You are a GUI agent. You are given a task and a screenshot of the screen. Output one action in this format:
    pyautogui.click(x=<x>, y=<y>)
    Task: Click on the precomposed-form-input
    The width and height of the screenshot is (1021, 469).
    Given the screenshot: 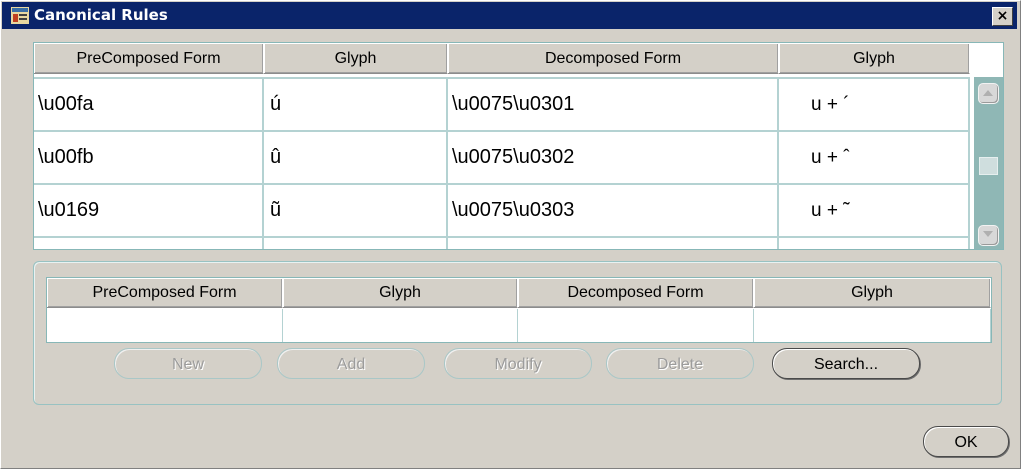 What is the action you would take?
    pyautogui.click(x=165, y=325)
    